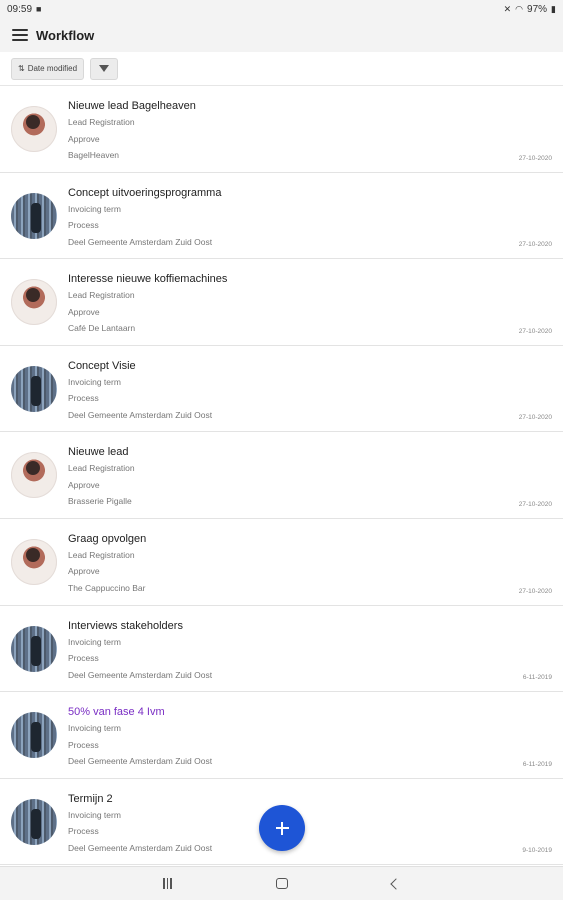 This screenshot has height=900, width=563. What do you see at coordinates (98, 452) in the screenshot?
I see `item-title: Nieuwe lead` at bounding box center [98, 452].